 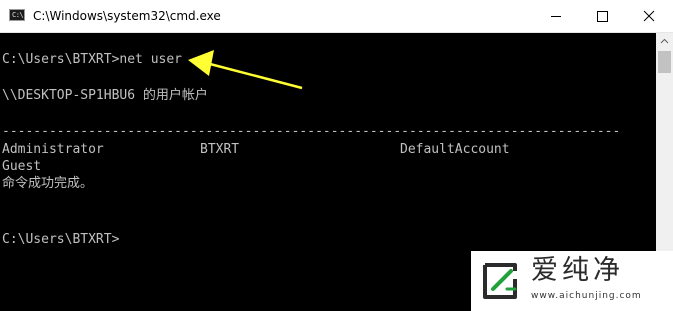 I want to click on title-bar: C:\ C:\Windows\system32\cmd.exe, so click(x=336, y=16).